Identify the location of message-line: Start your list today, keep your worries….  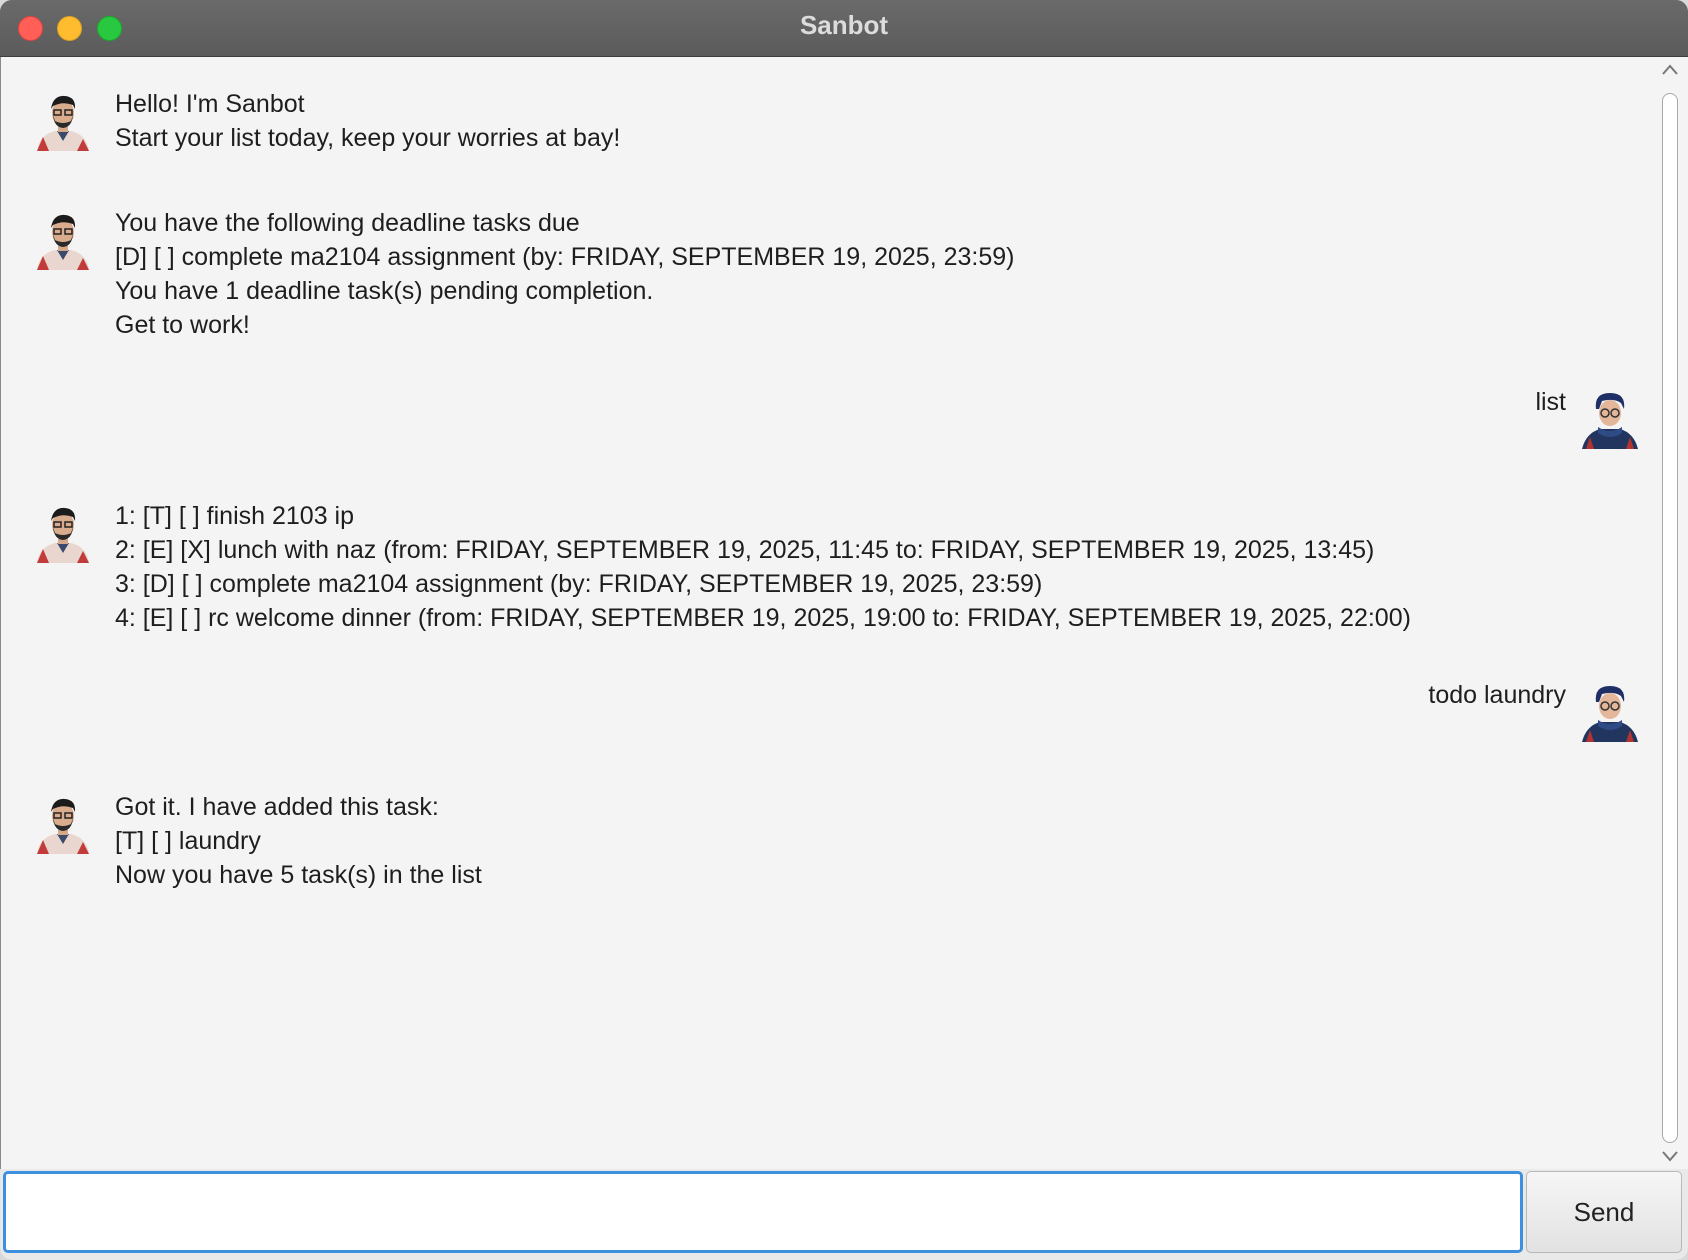
(368, 138).